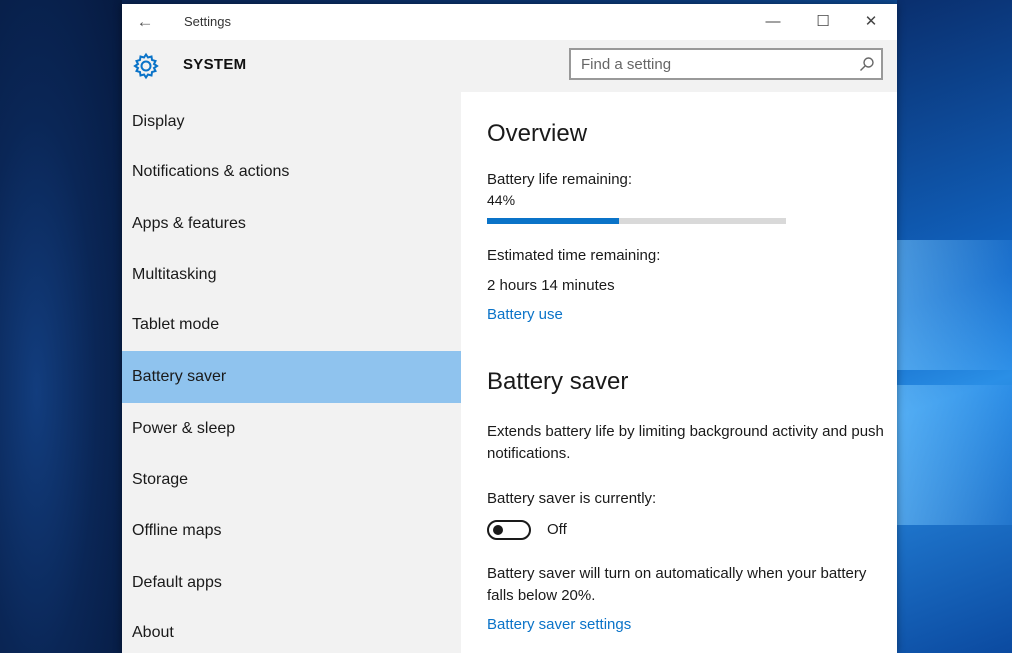 The image size is (1012, 653). I want to click on sidebar-item-battery-saver: Battery saver, so click(291, 377).